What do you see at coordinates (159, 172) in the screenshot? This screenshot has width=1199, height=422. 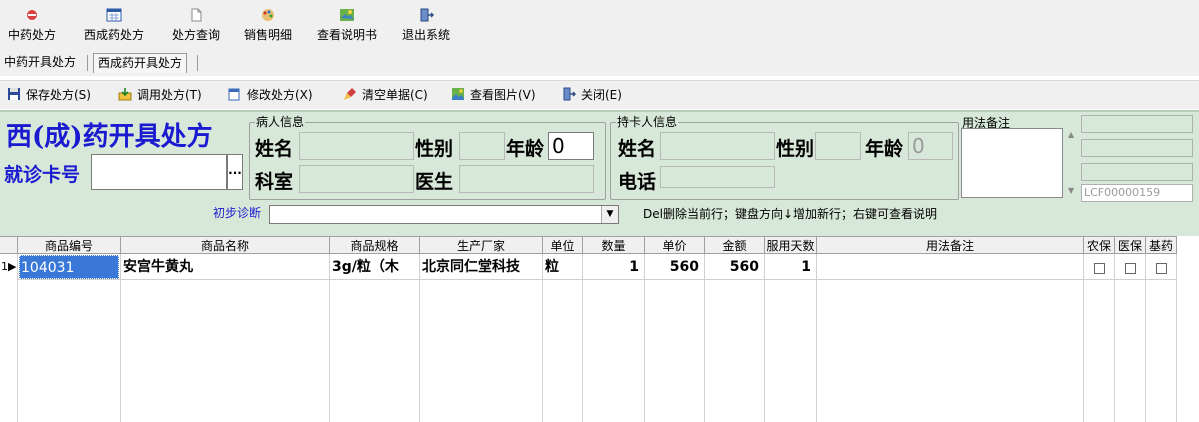 I see `card-no-input` at bounding box center [159, 172].